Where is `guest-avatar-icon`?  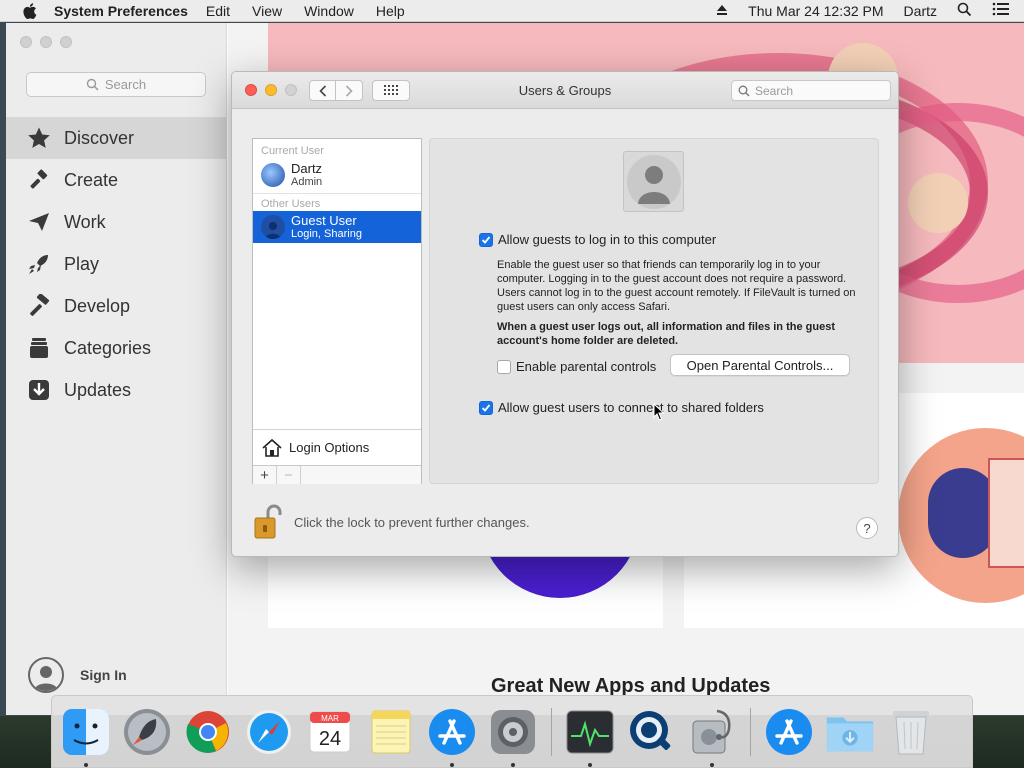 guest-avatar-icon is located at coordinates (273, 227).